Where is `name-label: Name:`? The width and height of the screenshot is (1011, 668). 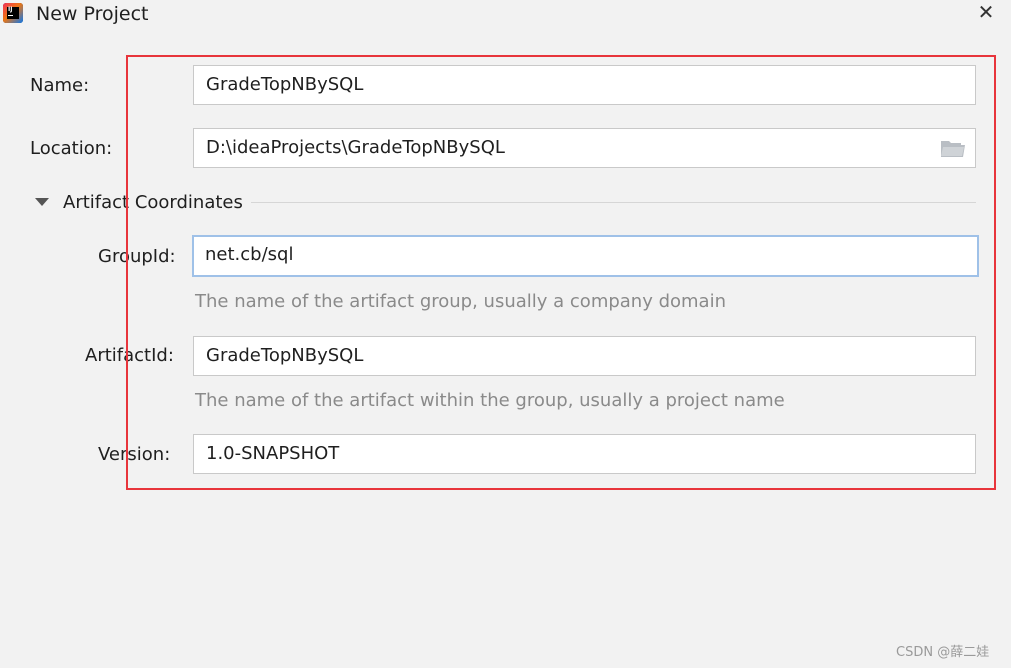
name-label: Name: is located at coordinates (60, 85).